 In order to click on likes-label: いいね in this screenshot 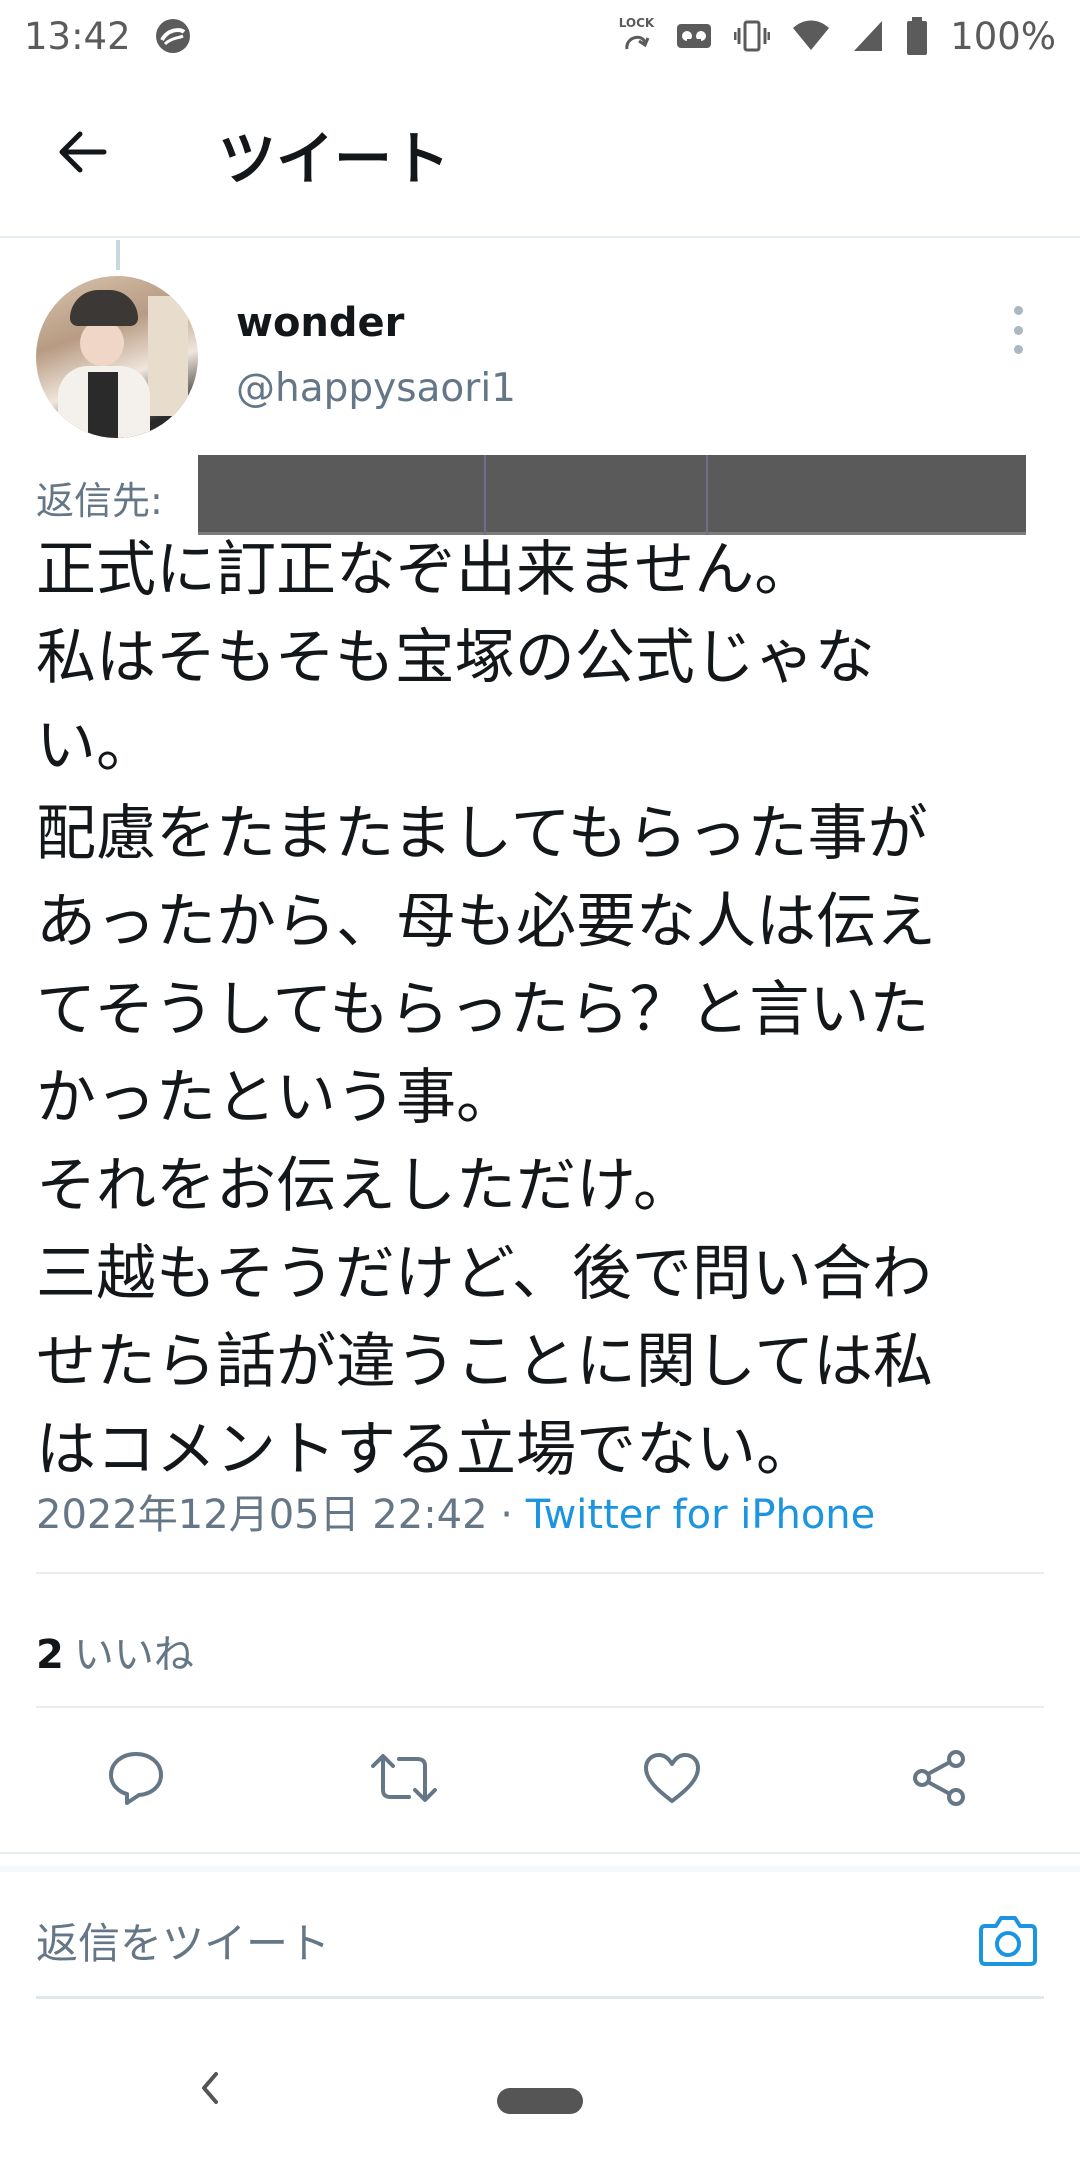, I will do `click(133, 1655)`.